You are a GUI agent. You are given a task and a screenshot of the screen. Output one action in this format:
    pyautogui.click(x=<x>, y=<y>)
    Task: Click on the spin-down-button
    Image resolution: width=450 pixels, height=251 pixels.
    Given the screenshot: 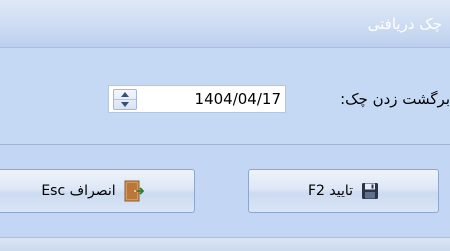 What is the action you would take?
    pyautogui.click(x=125, y=104)
    